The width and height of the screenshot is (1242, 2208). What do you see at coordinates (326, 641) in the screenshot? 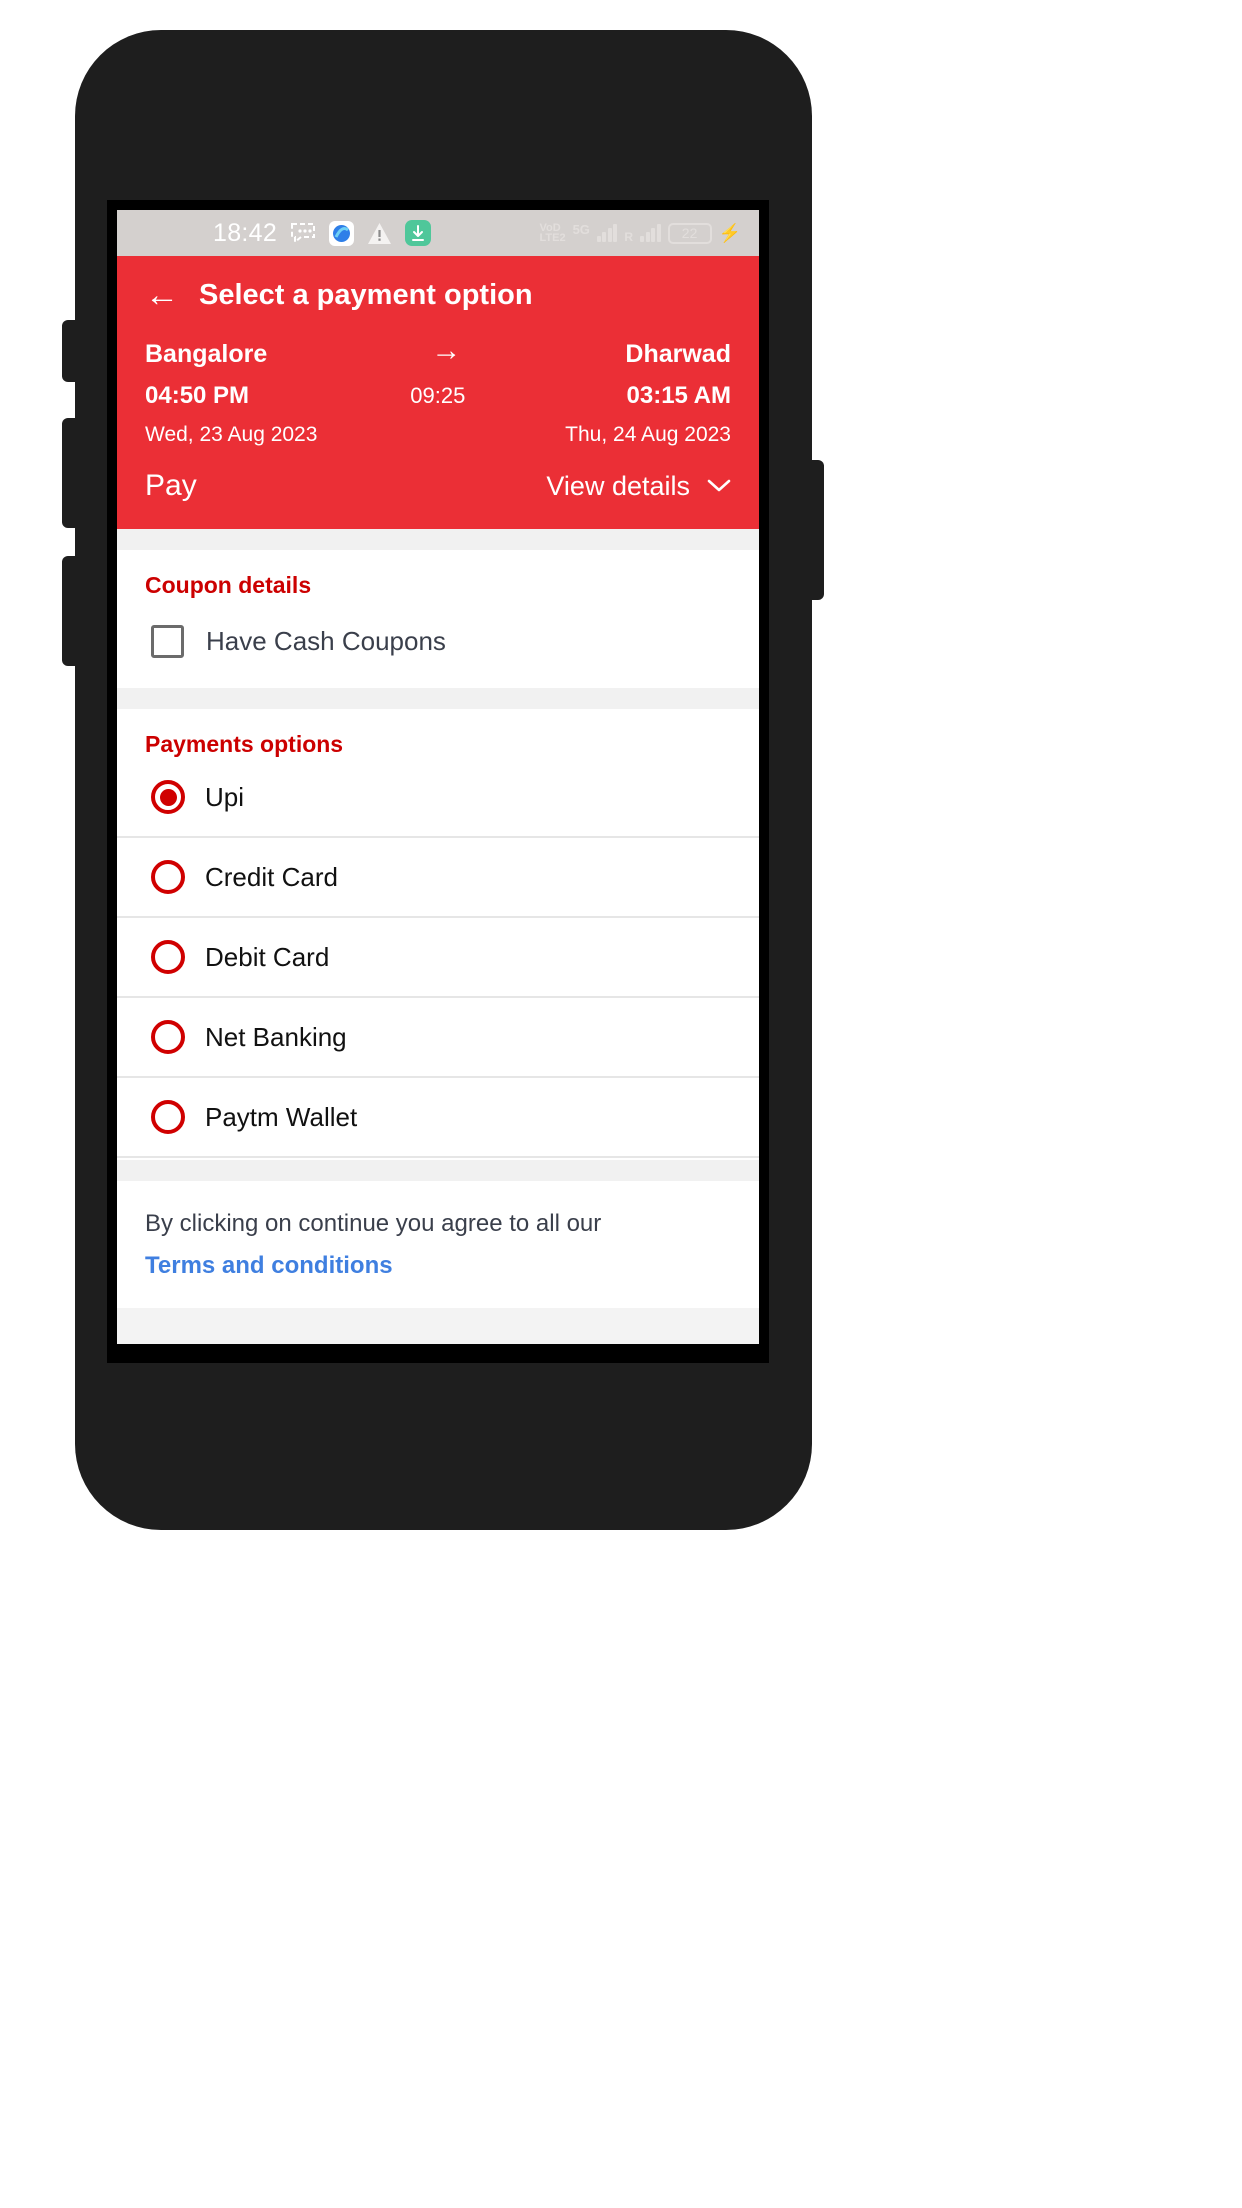
I see `have-cash-coupons-label: Have Cash Coupons` at bounding box center [326, 641].